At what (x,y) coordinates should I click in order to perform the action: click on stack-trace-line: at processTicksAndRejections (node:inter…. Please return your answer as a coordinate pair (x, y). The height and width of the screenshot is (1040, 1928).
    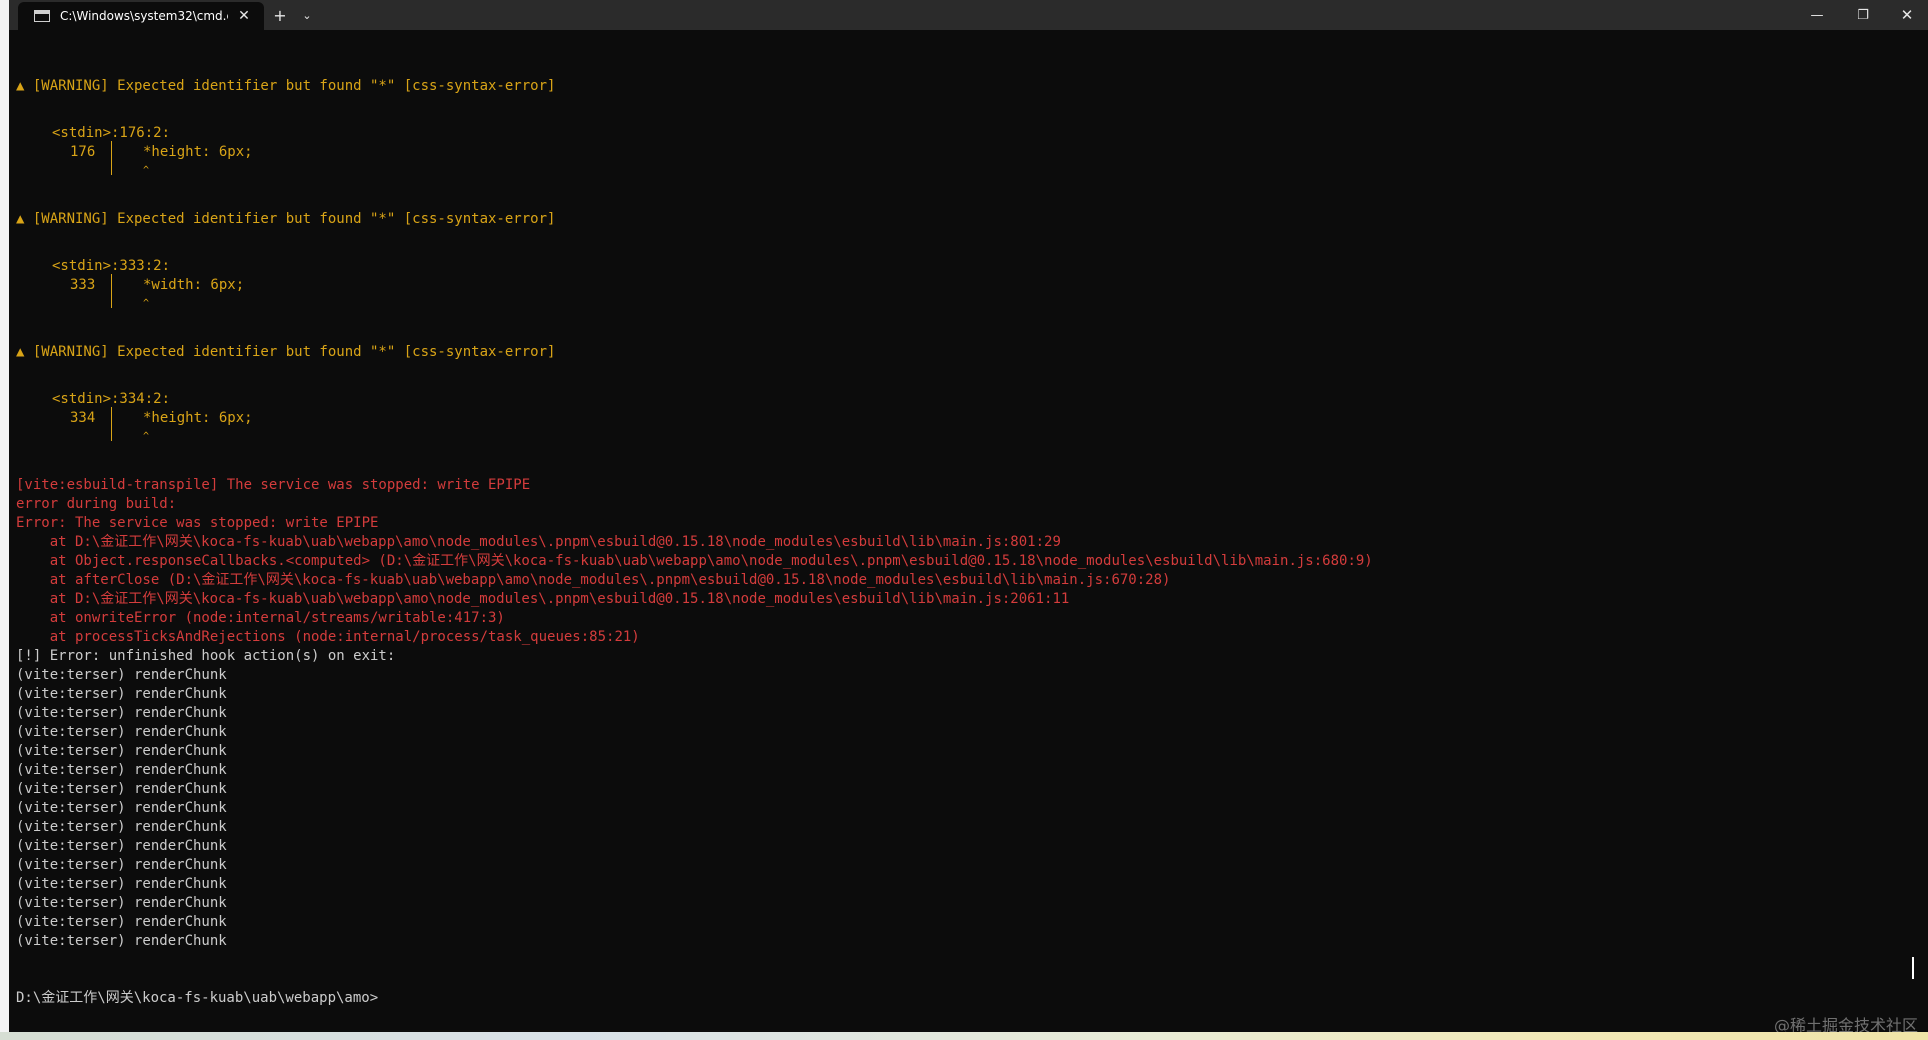
    Looking at the image, I should click on (328, 637).